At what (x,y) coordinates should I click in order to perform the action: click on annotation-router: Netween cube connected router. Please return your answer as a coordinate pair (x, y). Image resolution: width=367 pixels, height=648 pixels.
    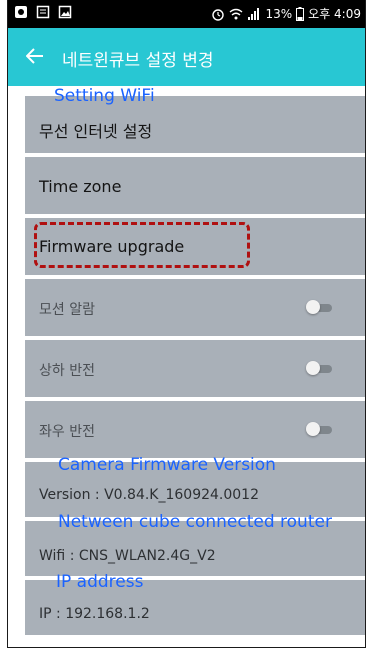
    Looking at the image, I should click on (195, 522).